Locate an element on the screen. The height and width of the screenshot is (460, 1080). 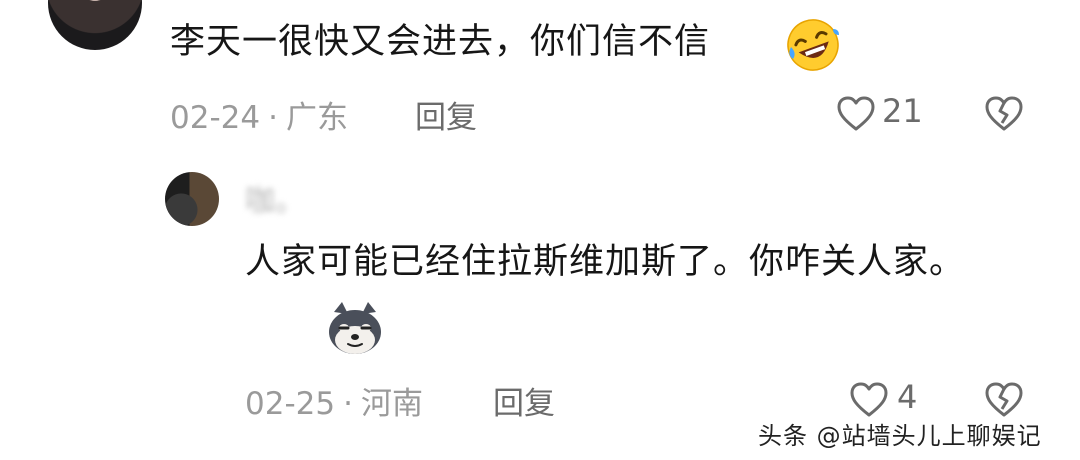
reply-comment-date: 02-25 is located at coordinates (290, 404).